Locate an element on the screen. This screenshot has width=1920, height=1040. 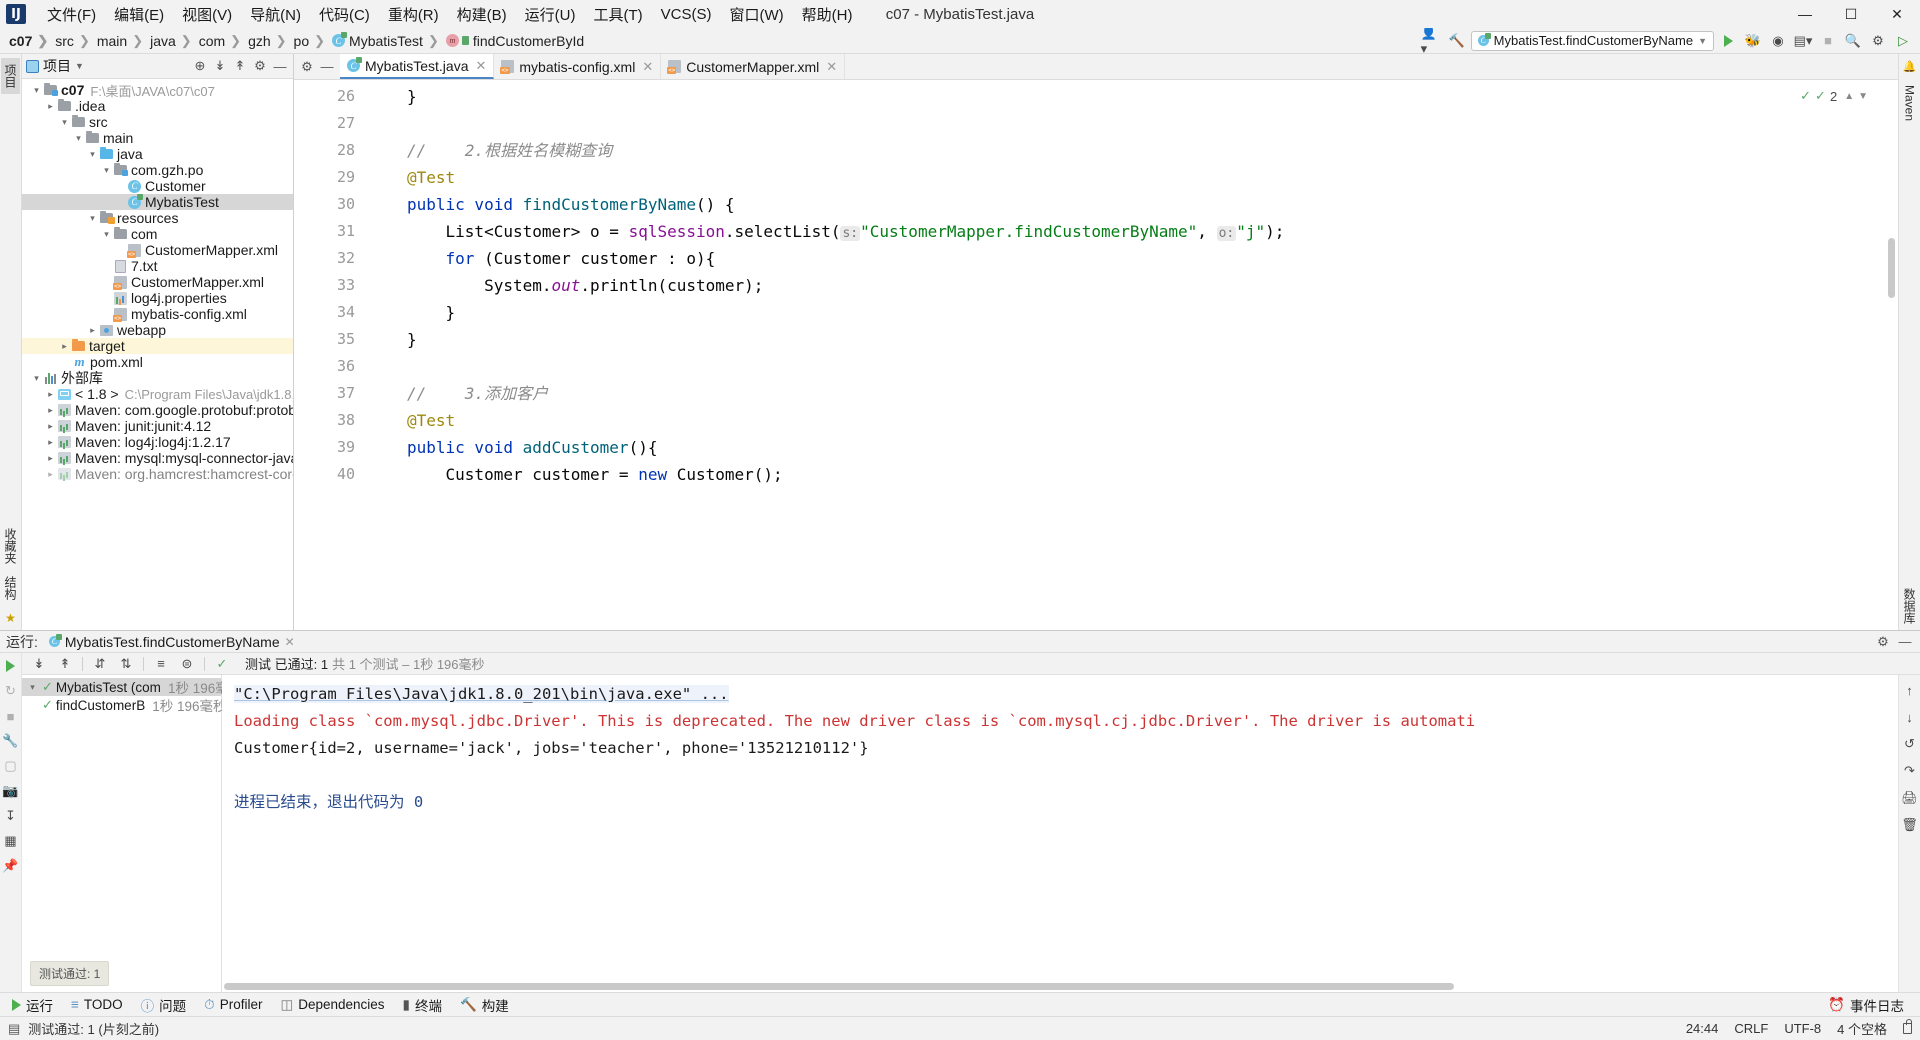
run-coverage-button: ◉ is located at coordinates (1778, 41).